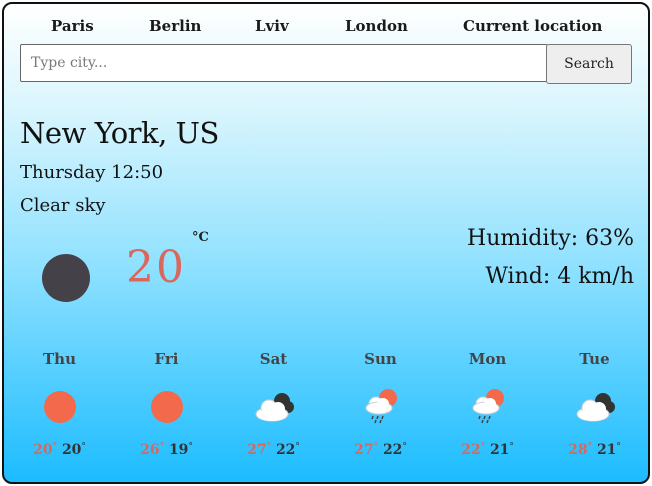 Image resolution: width=652 pixels, height=486 pixels. I want to click on clear-night-icon, so click(66, 278).